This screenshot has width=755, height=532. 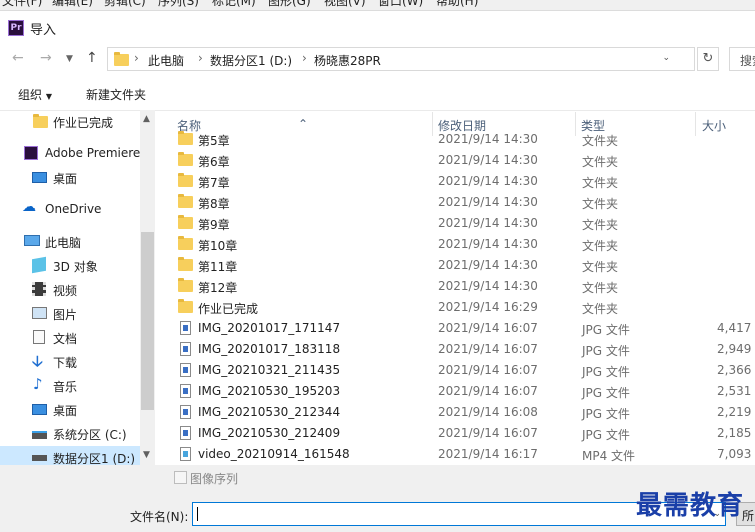 What do you see at coordinates (166, 60) in the screenshot?
I see `breadcrumb-this-pc: 此电脑` at bounding box center [166, 60].